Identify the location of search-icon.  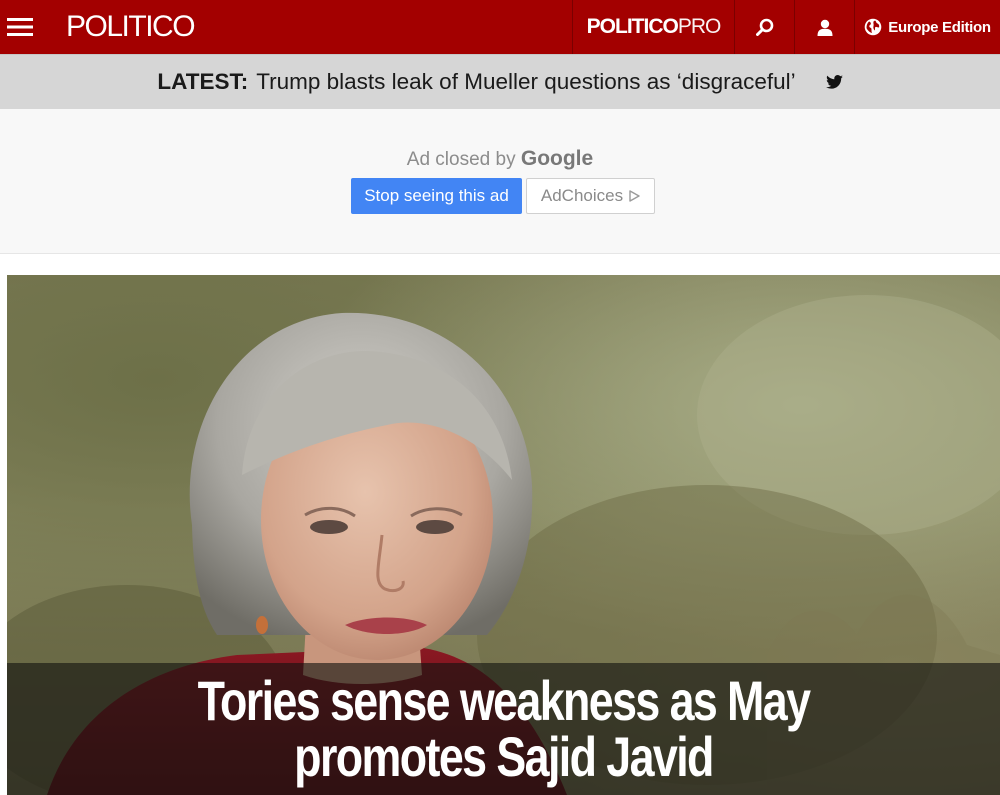
(764, 27).